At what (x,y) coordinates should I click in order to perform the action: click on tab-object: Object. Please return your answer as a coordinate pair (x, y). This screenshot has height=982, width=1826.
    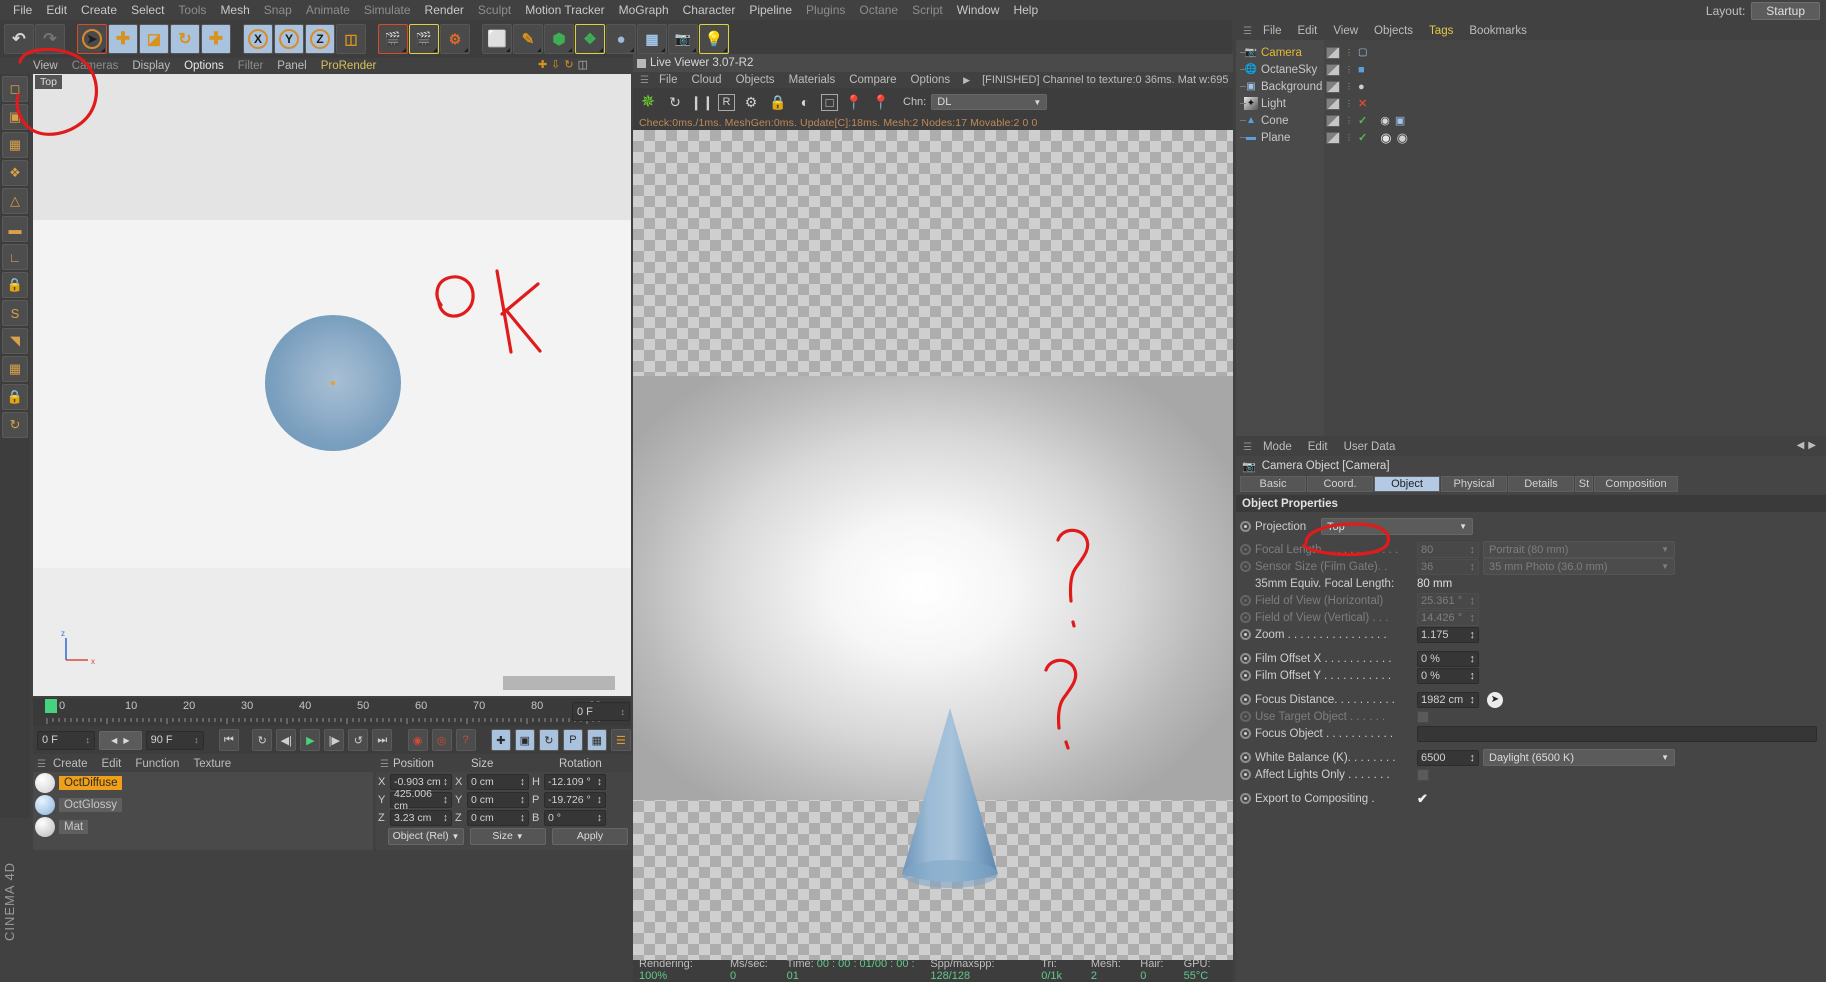
    Looking at the image, I should click on (1407, 484).